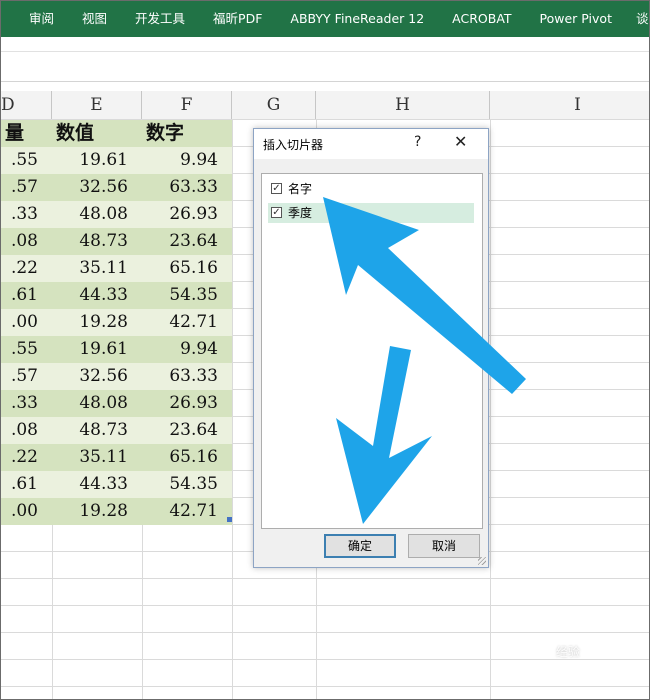  What do you see at coordinates (403, 105) in the screenshot?
I see `column-header-h: H` at bounding box center [403, 105].